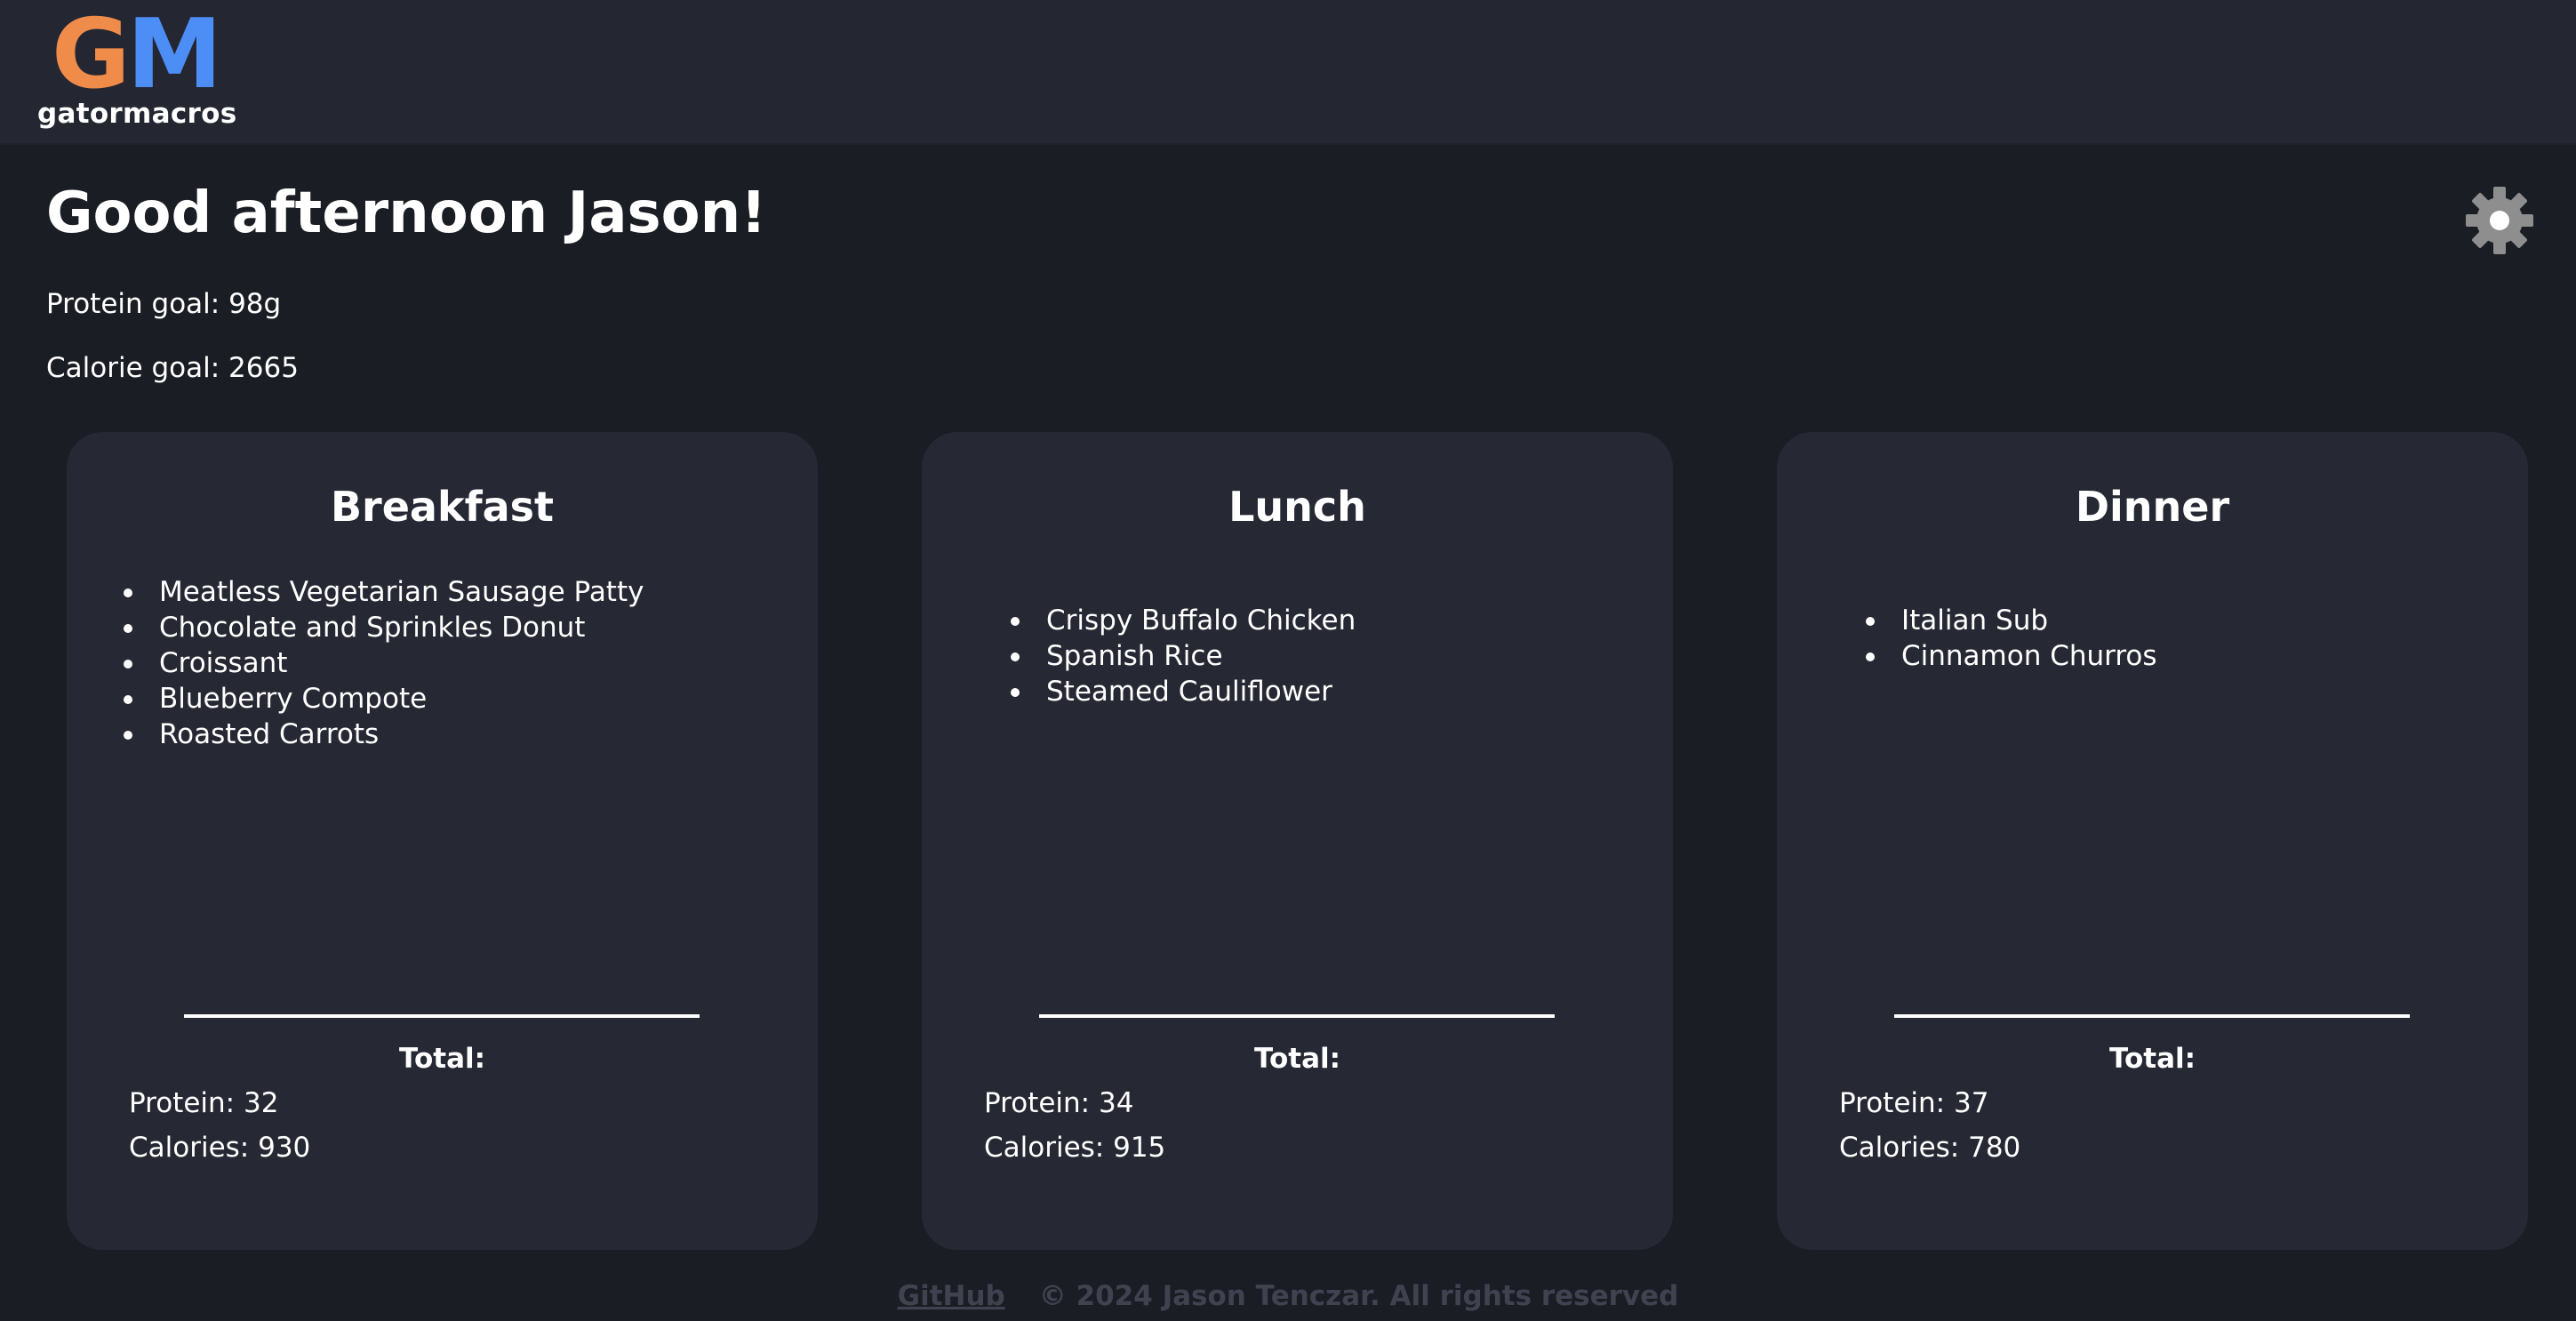  I want to click on logo-letter-m: M, so click(174, 55).